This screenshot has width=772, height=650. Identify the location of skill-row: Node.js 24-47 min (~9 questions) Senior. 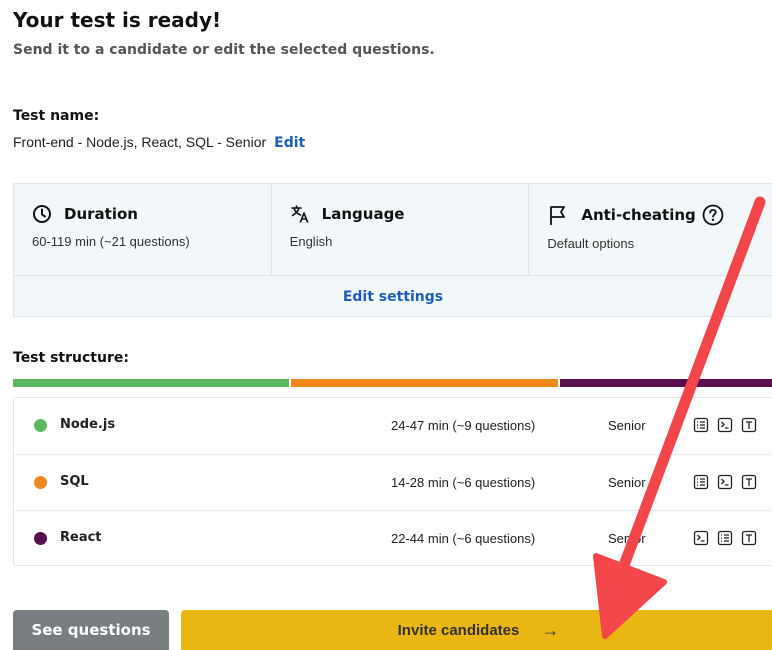
(393, 426).